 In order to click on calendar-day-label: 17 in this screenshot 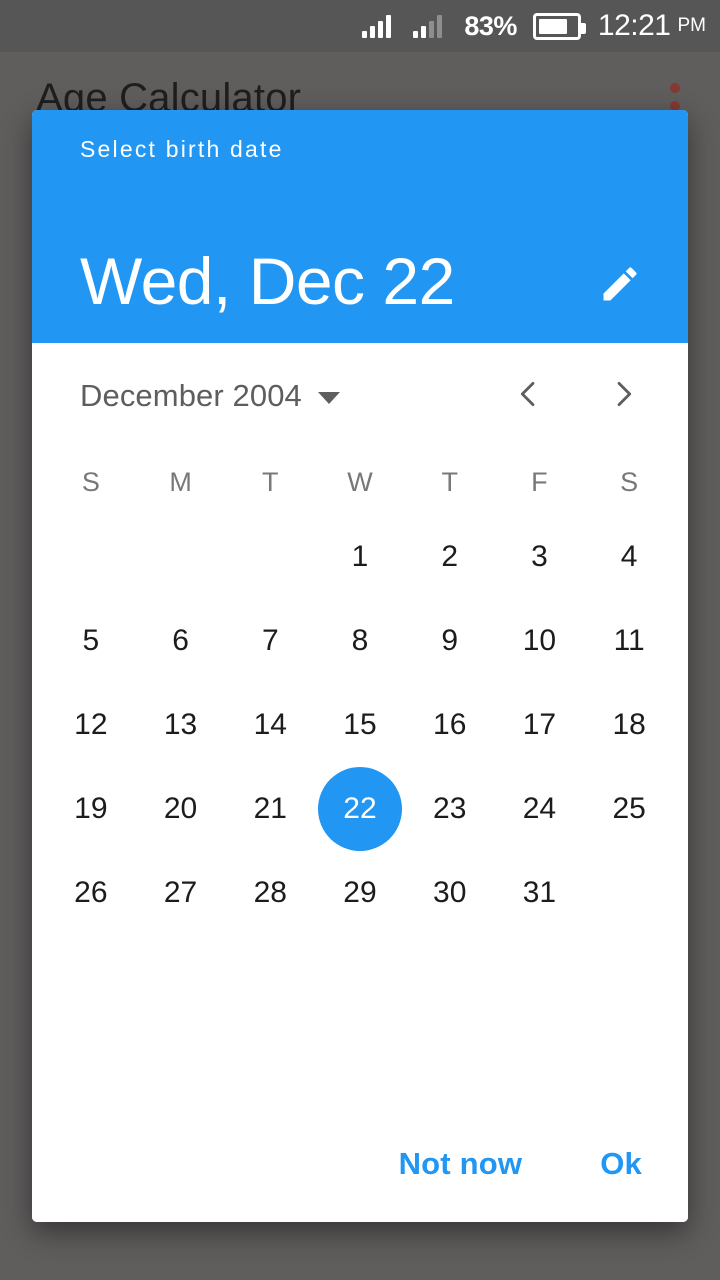, I will do `click(539, 724)`.